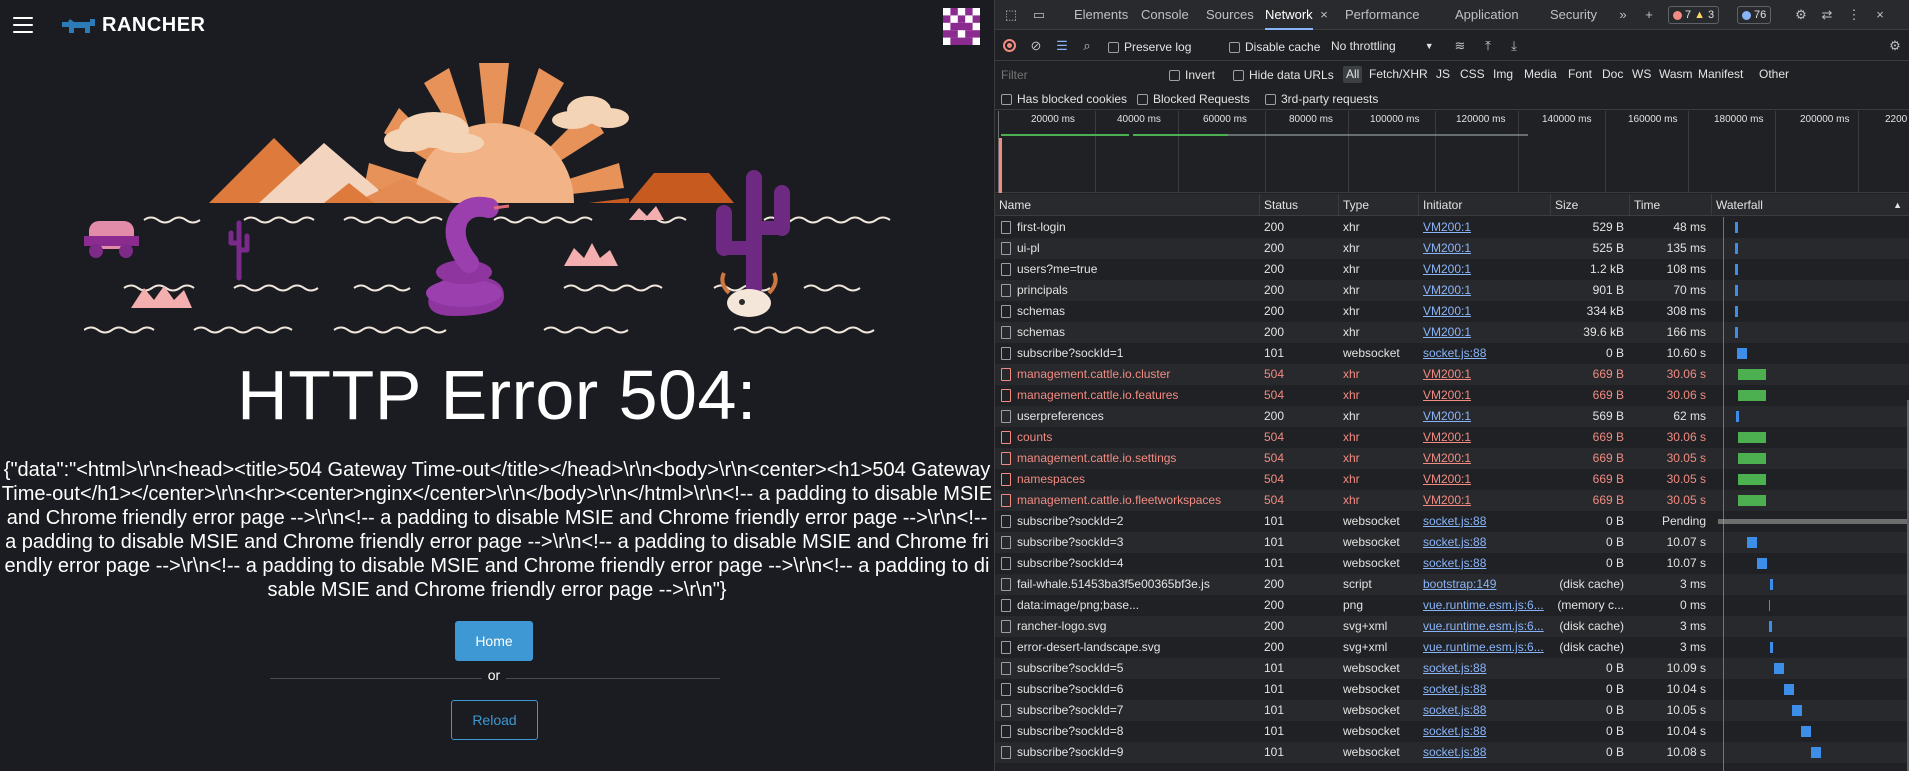 This screenshot has width=1909, height=771. Describe the element at coordinates (1149, 47) in the screenshot. I see `preserve-log-checkbox: Preserve log` at that location.